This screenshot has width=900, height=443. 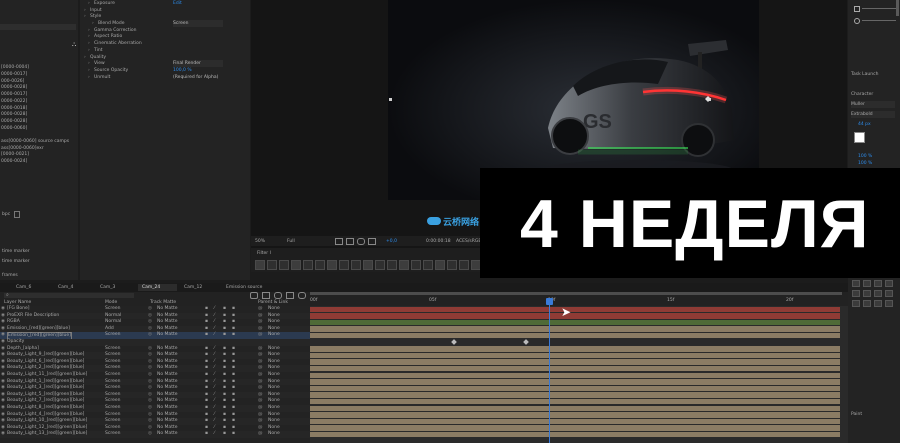 What do you see at coordinates (15, 342) in the screenshot?
I see `layer-name: Opacity` at bounding box center [15, 342].